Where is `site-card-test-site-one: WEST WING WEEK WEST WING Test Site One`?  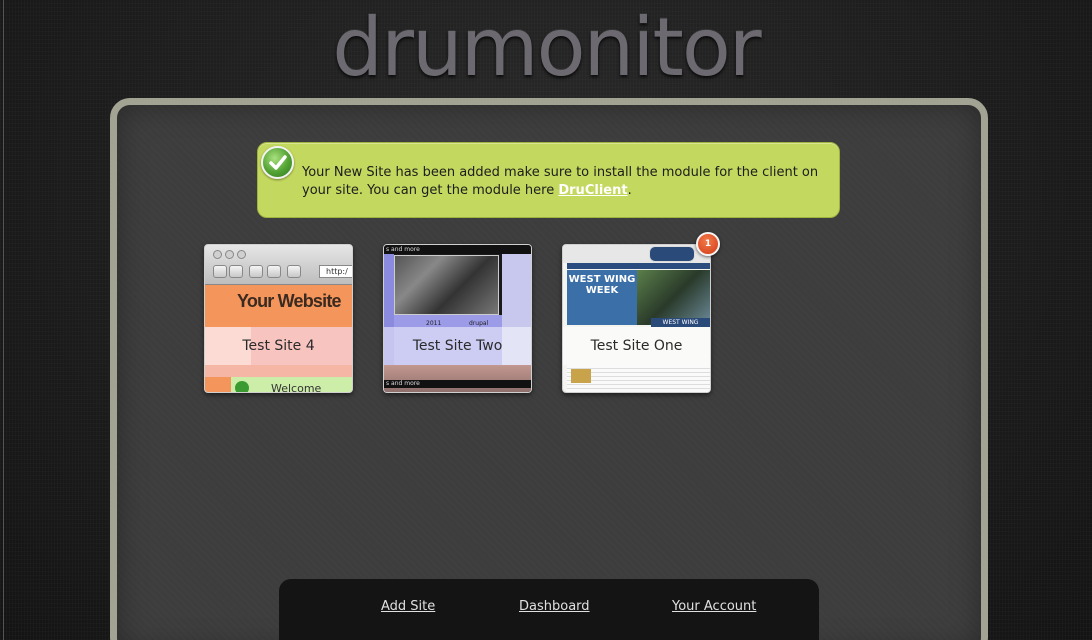 site-card-test-site-one: WEST WING WEEK WEST WING Test Site One is located at coordinates (636, 318).